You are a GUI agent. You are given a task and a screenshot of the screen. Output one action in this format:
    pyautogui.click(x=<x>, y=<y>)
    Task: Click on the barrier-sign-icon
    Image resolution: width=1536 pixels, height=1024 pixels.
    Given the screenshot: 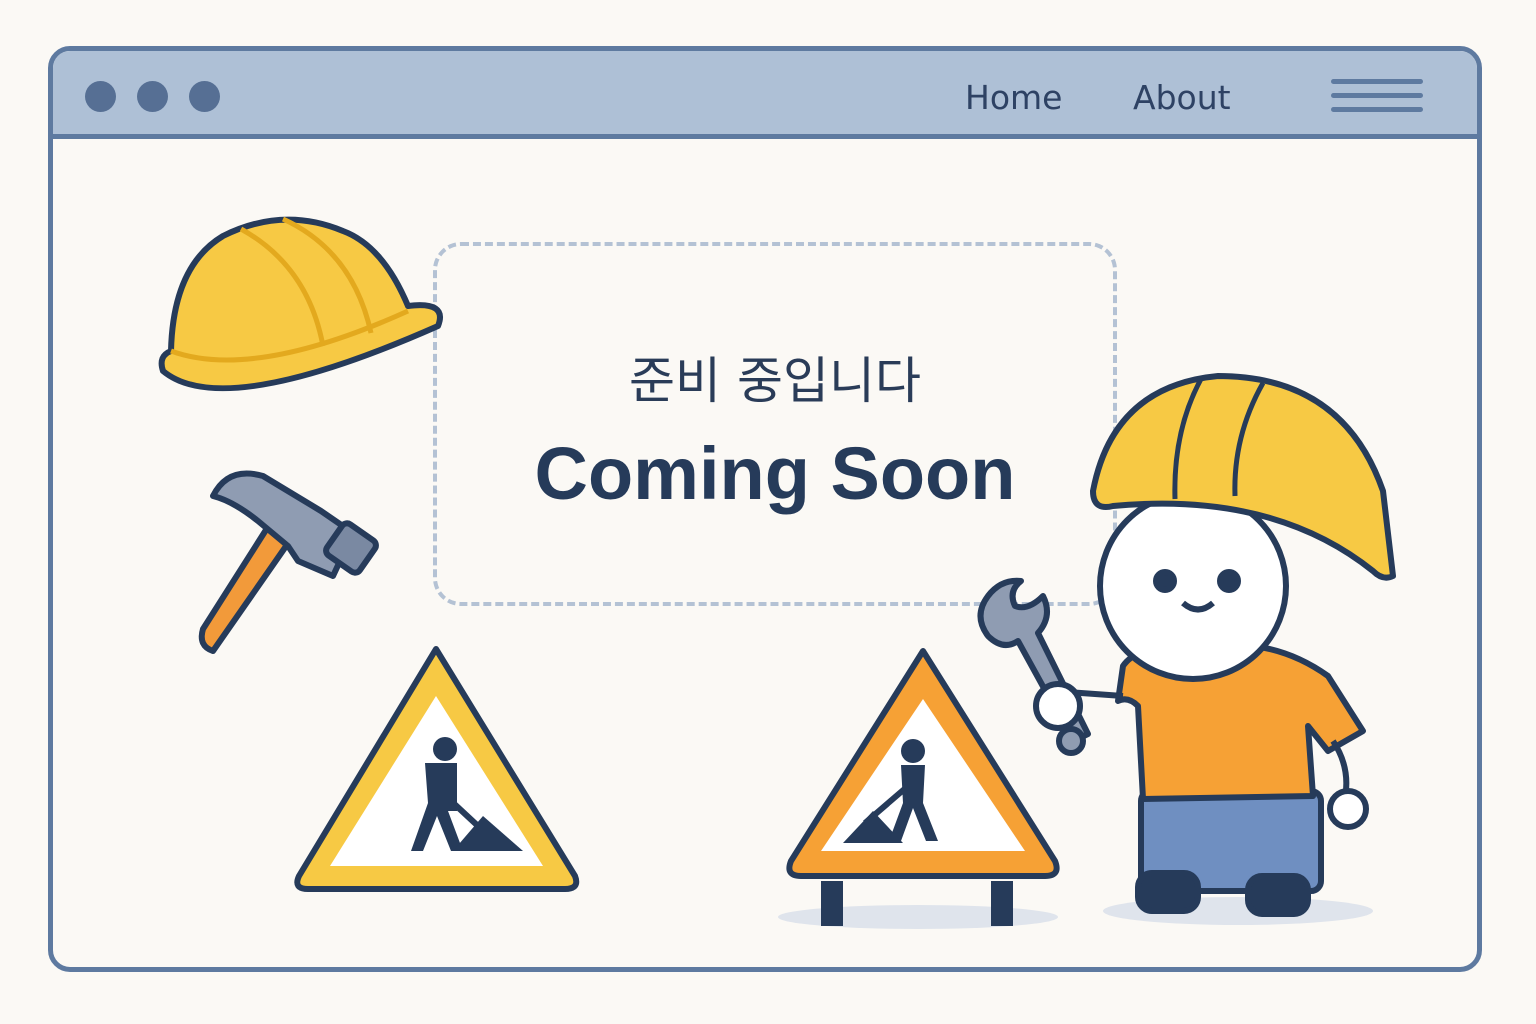 What is the action you would take?
    pyautogui.click(x=919, y=788)
    